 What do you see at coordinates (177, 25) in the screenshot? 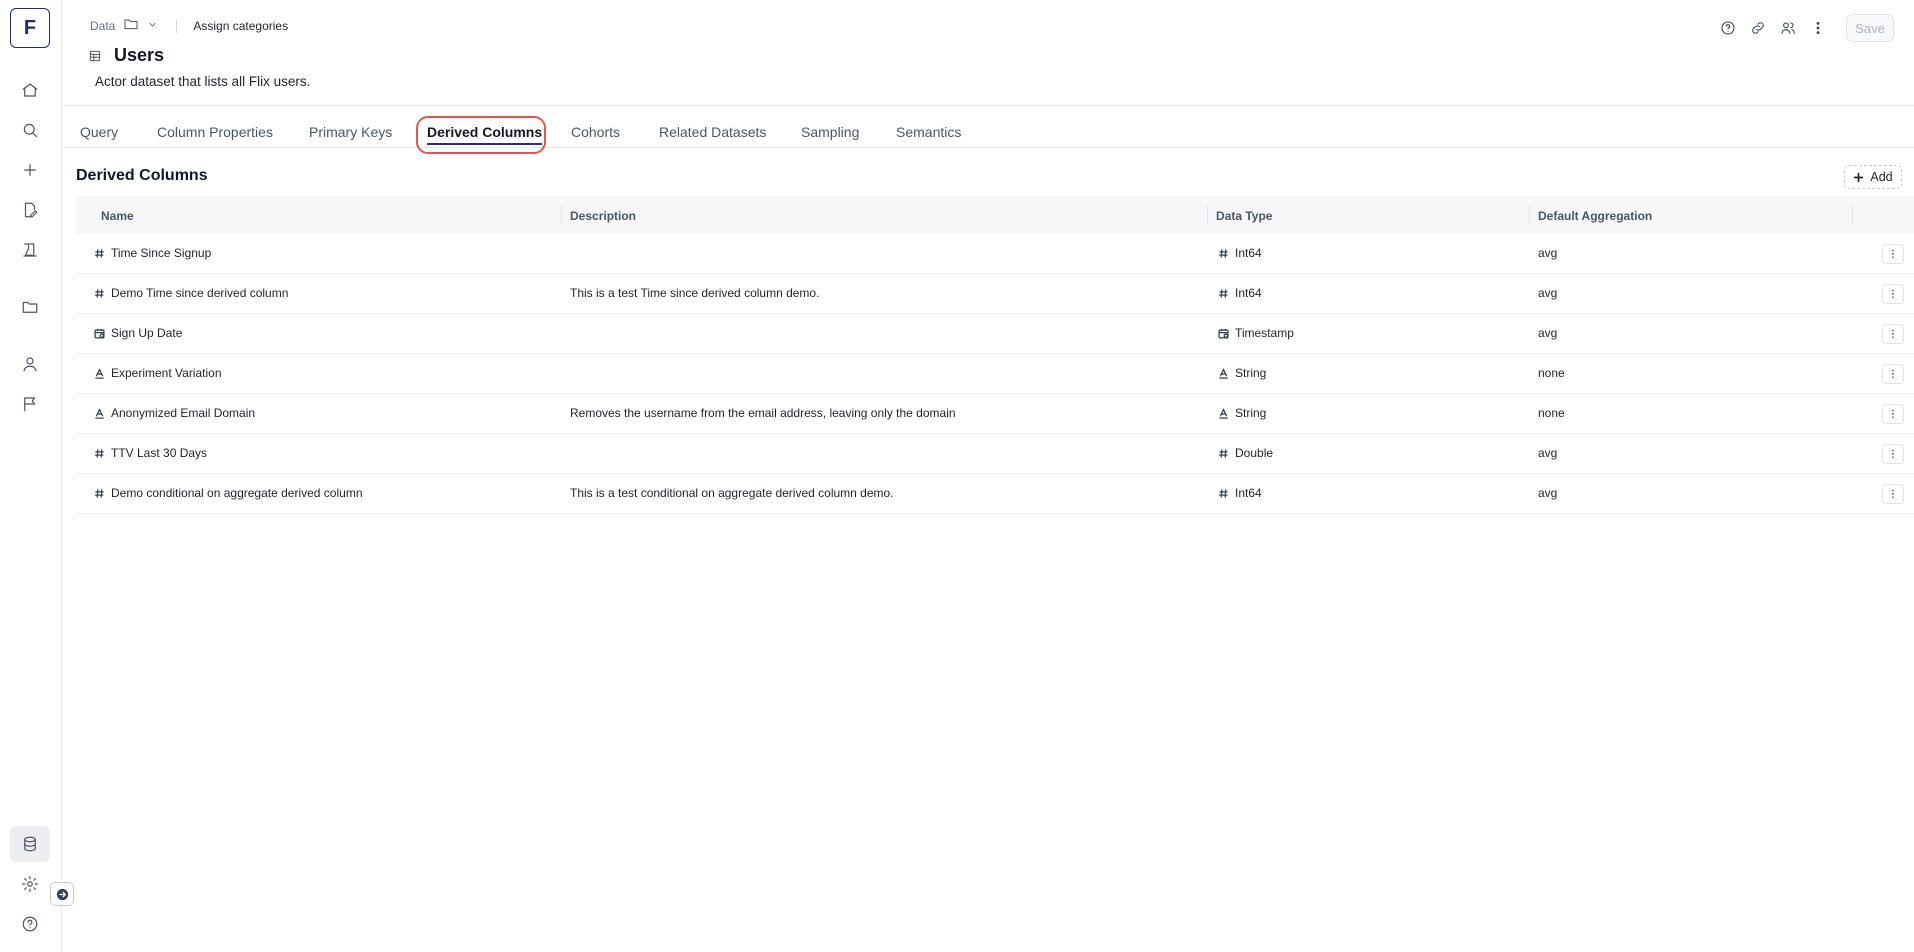
I see `breadcrumb-divider` at bounding box center [177, 25].